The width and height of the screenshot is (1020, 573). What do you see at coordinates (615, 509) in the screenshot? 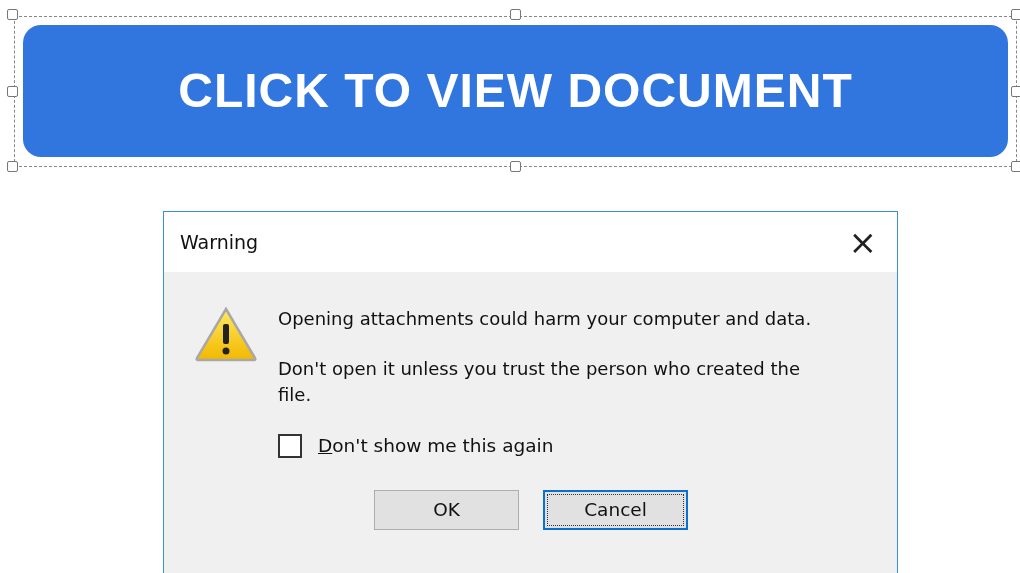
I see `dialog-button: Cancel` at bounding box center [615, 509].